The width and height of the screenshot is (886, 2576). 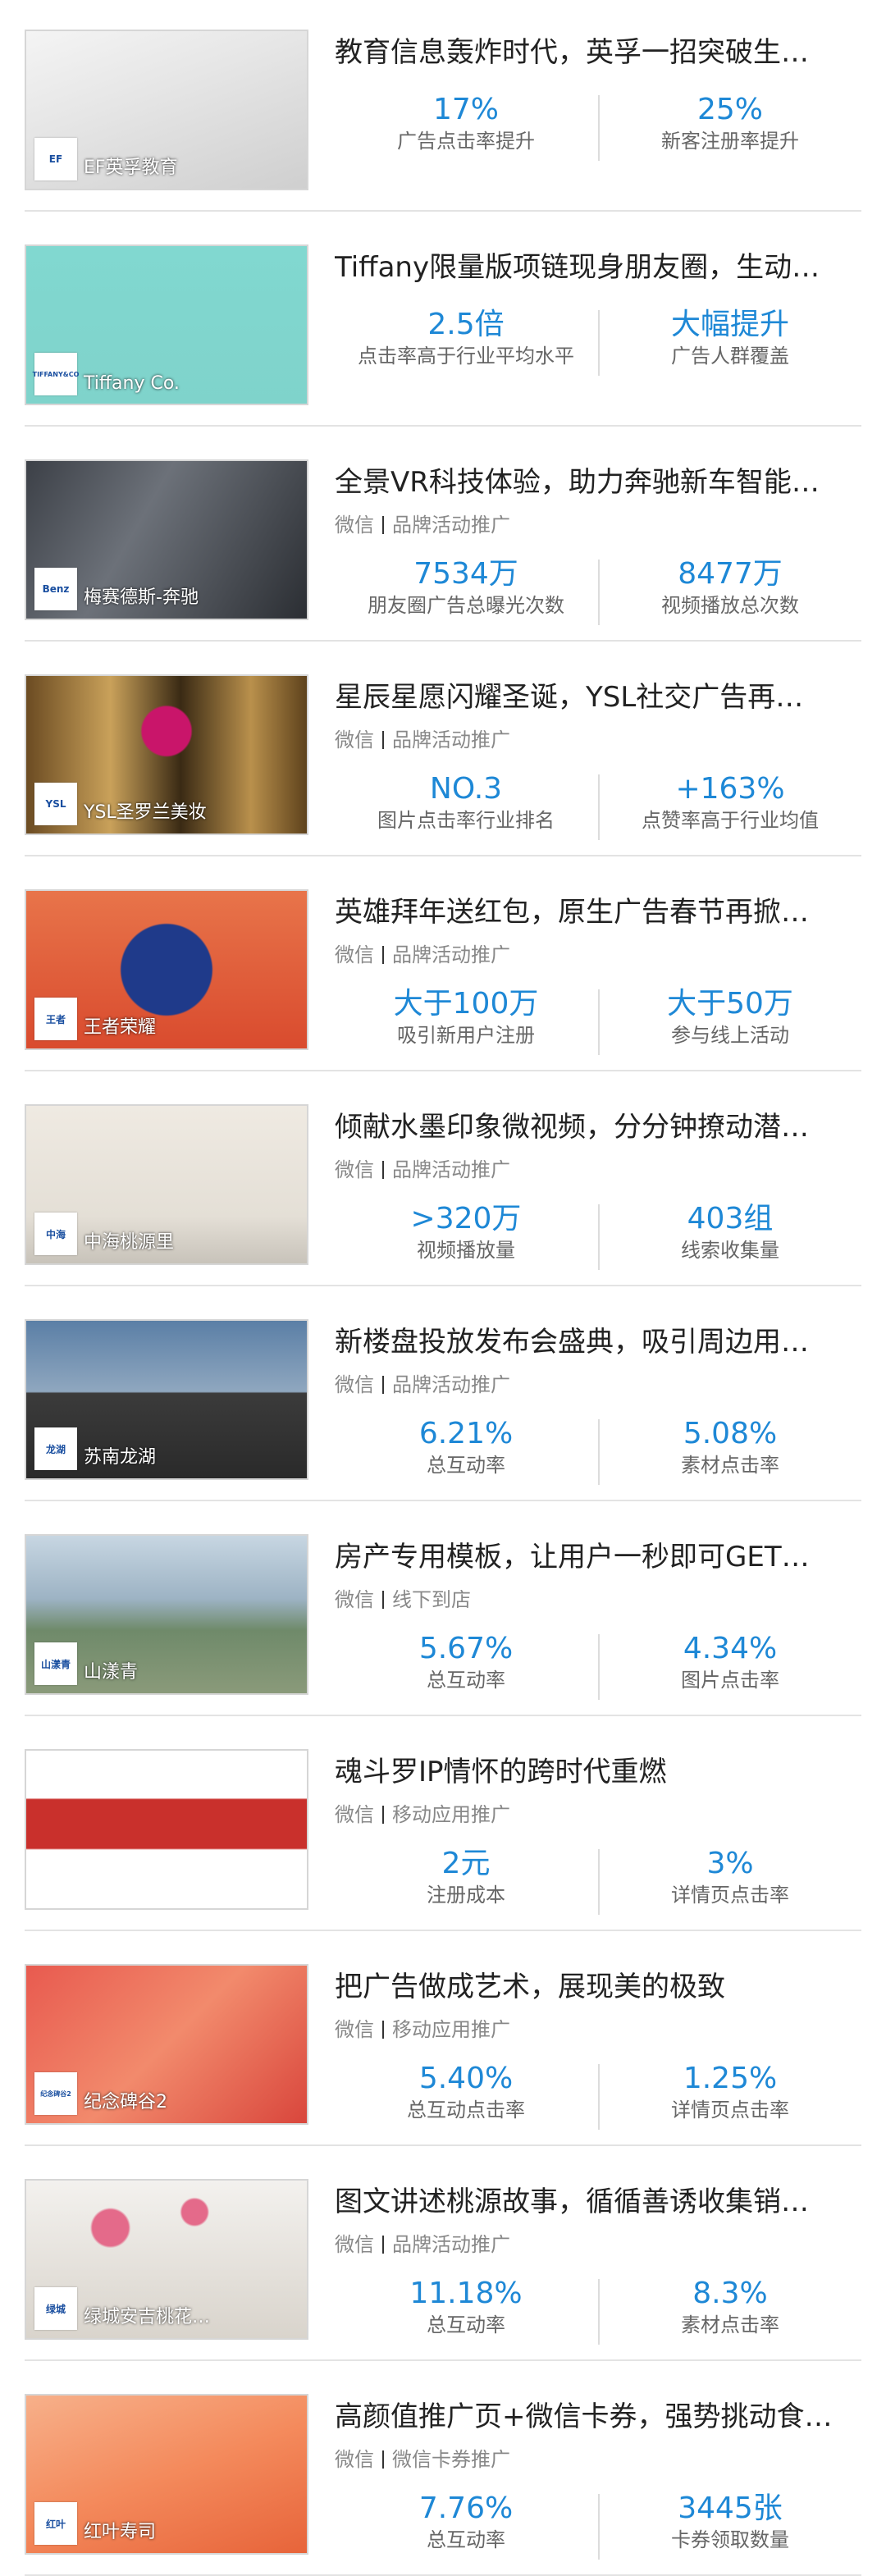 I want to click on stat-label: 图片点击率行业排名, so click(x=466, y=820).